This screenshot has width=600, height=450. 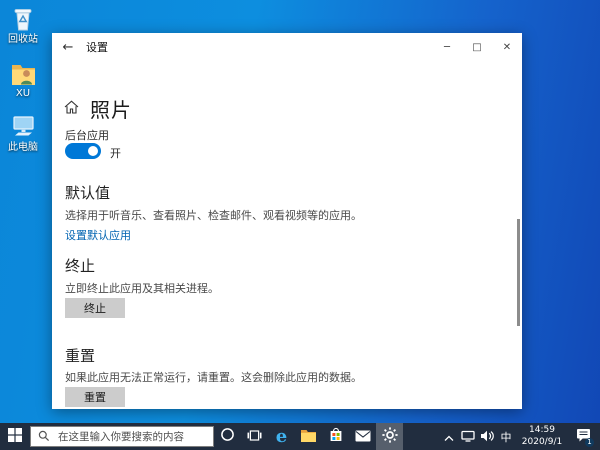 I want to click on system-tray: 中 14:59 2020/9/1 1, so click(x=519, y=436).